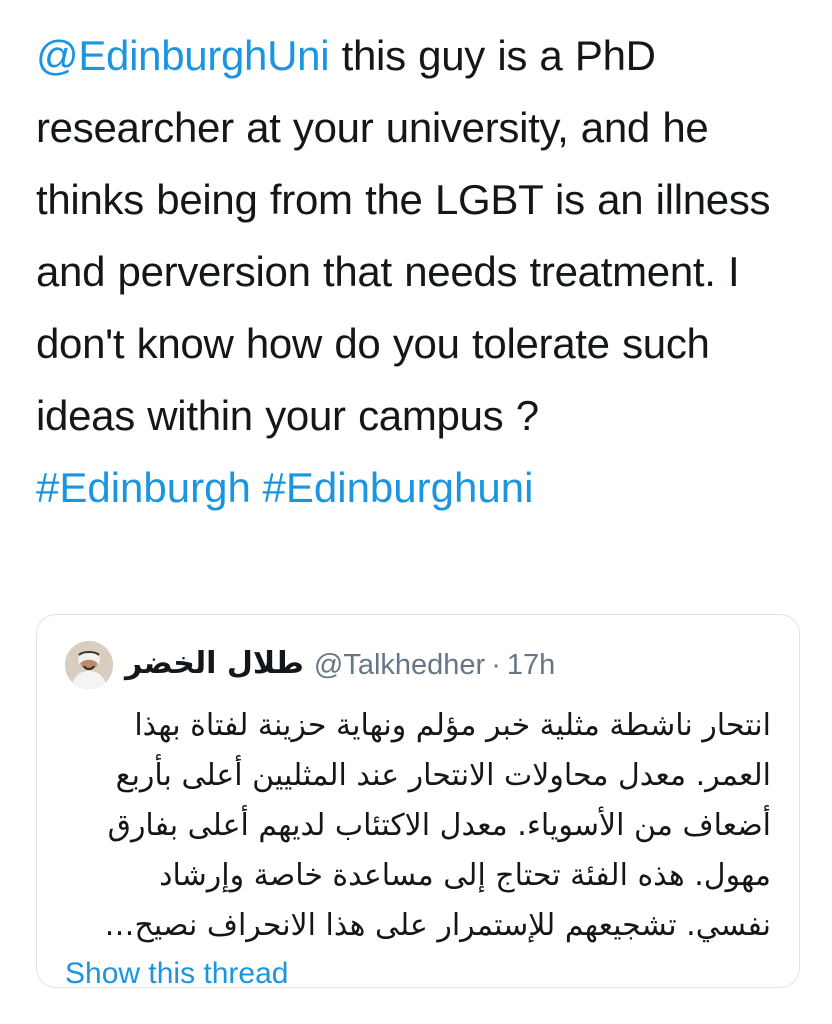 This screenshot has height=1024, width=832. I want to click on user-avatar-icon, so click(89, 665).